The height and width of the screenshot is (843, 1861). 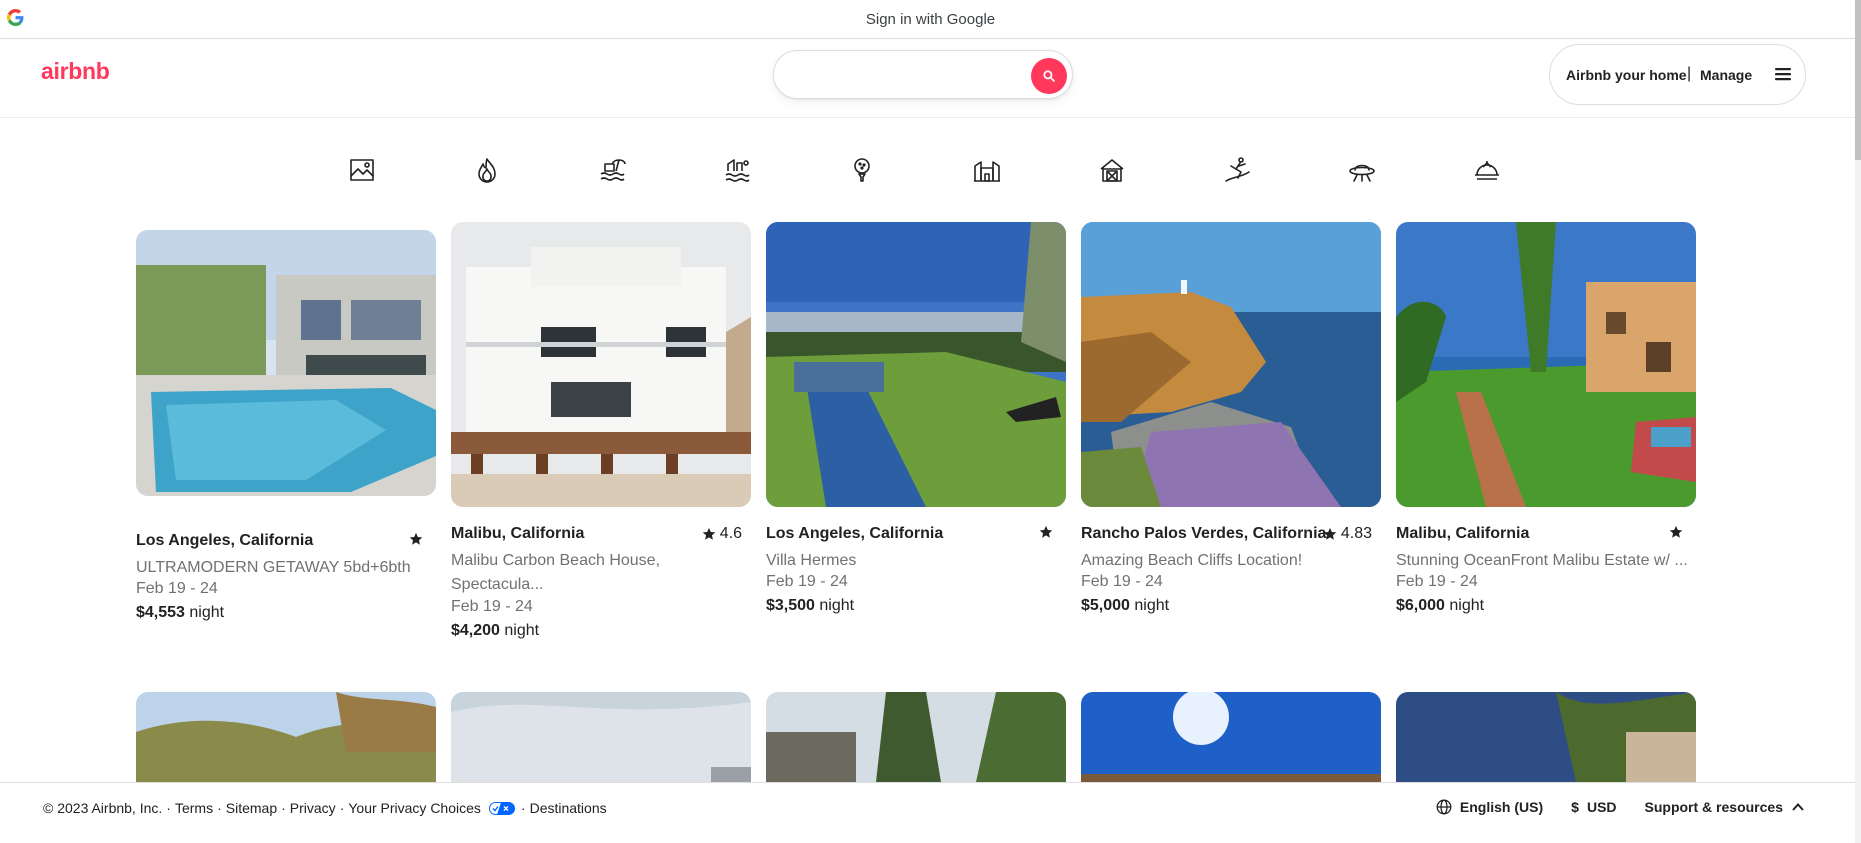 I want to click on page-scrollbar, so click(x=1858, y=421).